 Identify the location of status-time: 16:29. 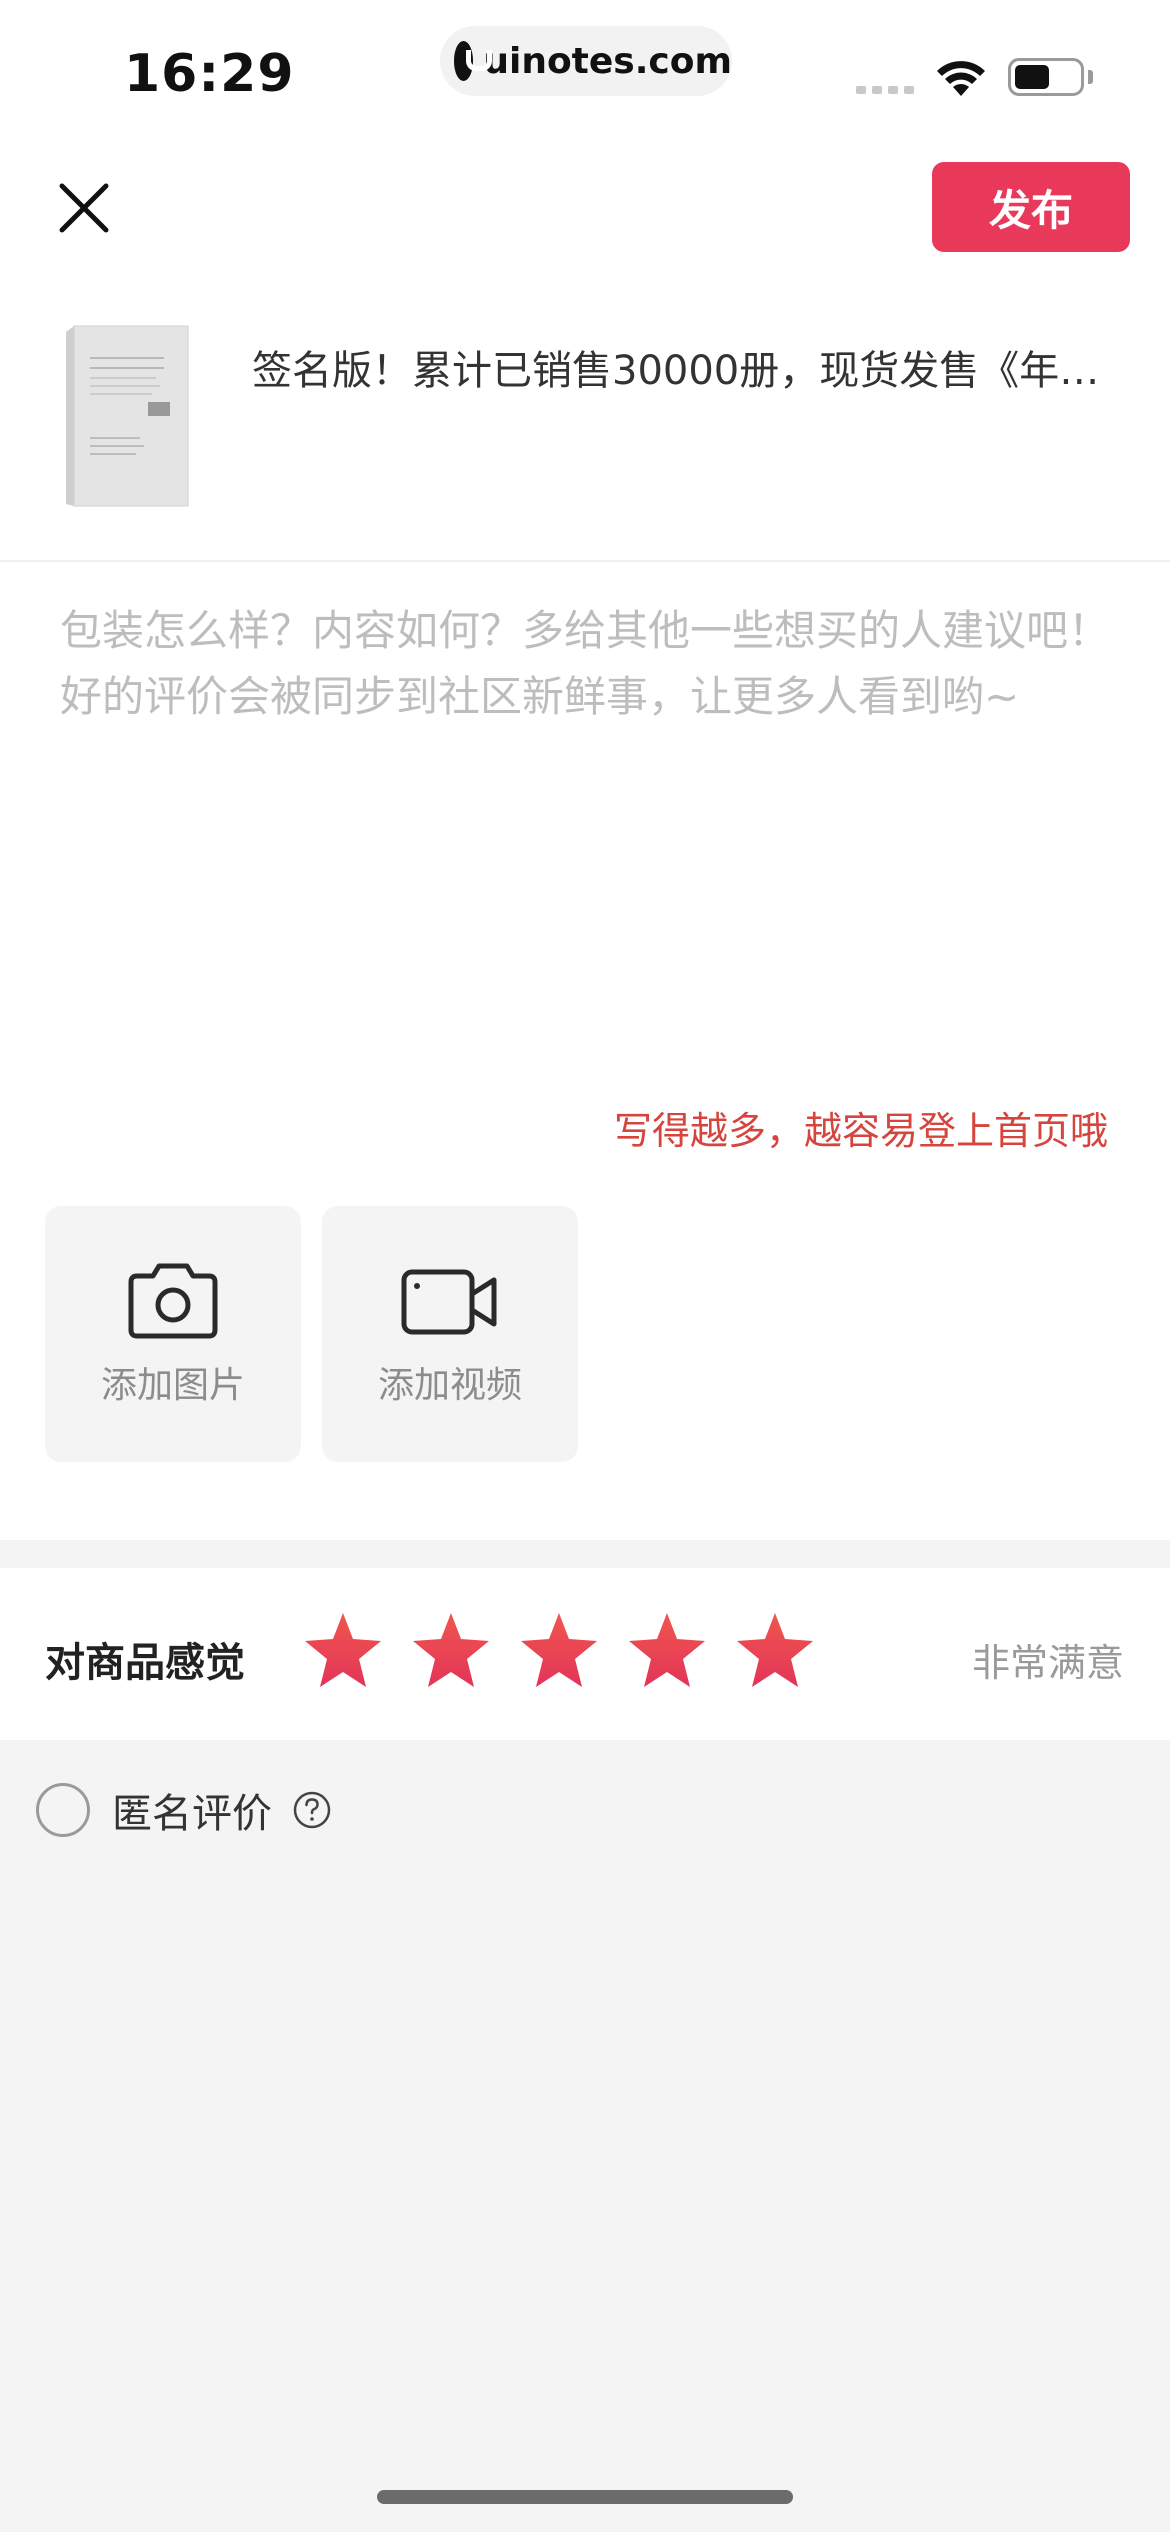
(209, 74).